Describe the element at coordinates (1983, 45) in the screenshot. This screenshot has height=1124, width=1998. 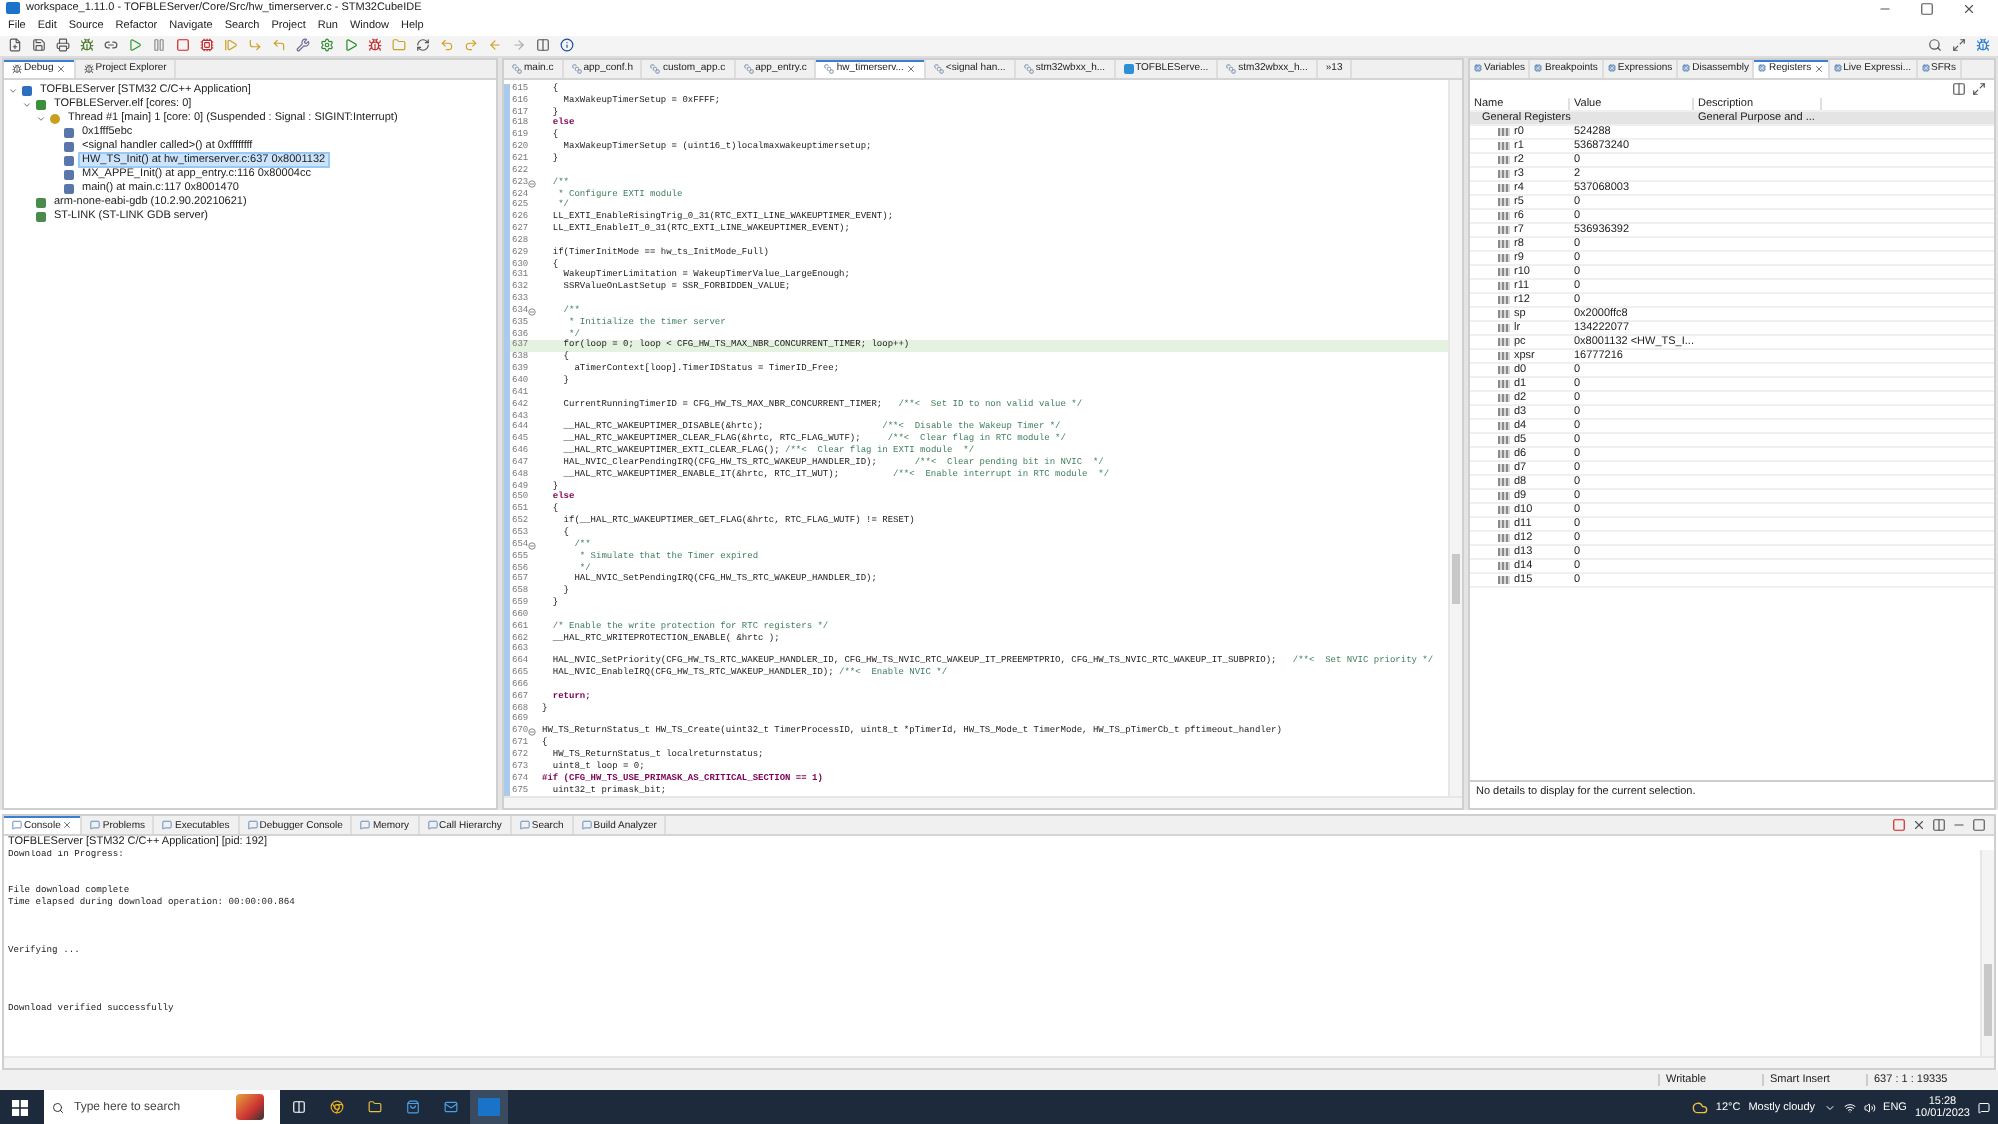
I see `debug-perspective-icon` at that location.